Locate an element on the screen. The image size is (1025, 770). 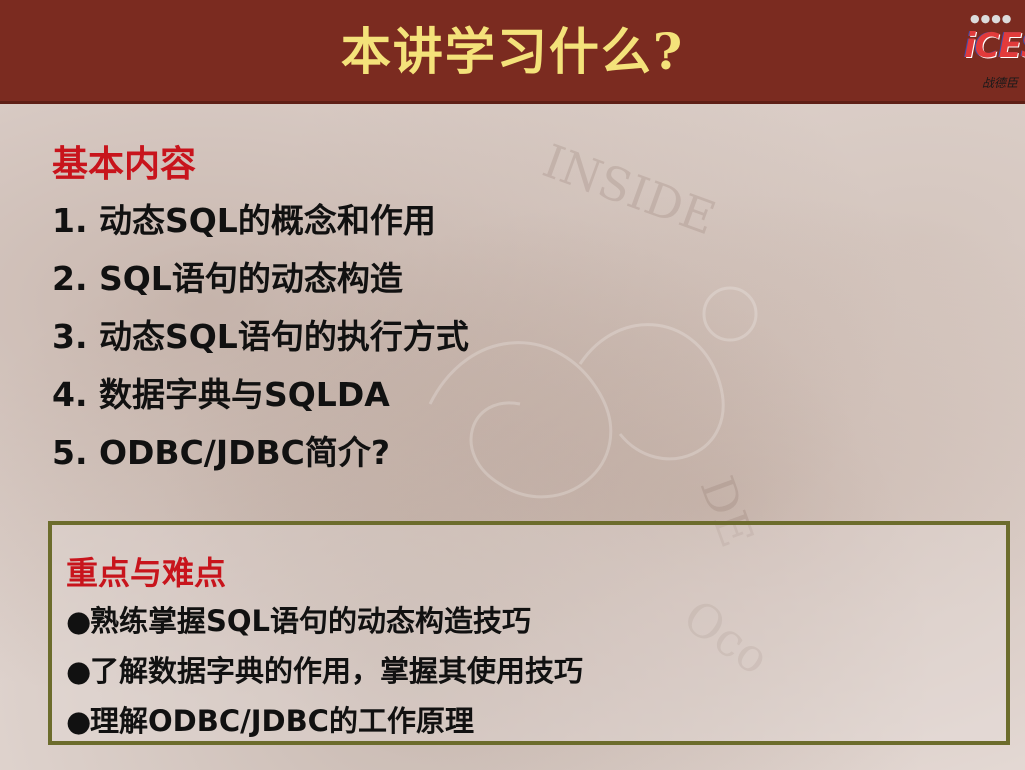
list-item: ●了解数据字典的作用，掌握其使用技巧 is located at coordinates (324, 674).